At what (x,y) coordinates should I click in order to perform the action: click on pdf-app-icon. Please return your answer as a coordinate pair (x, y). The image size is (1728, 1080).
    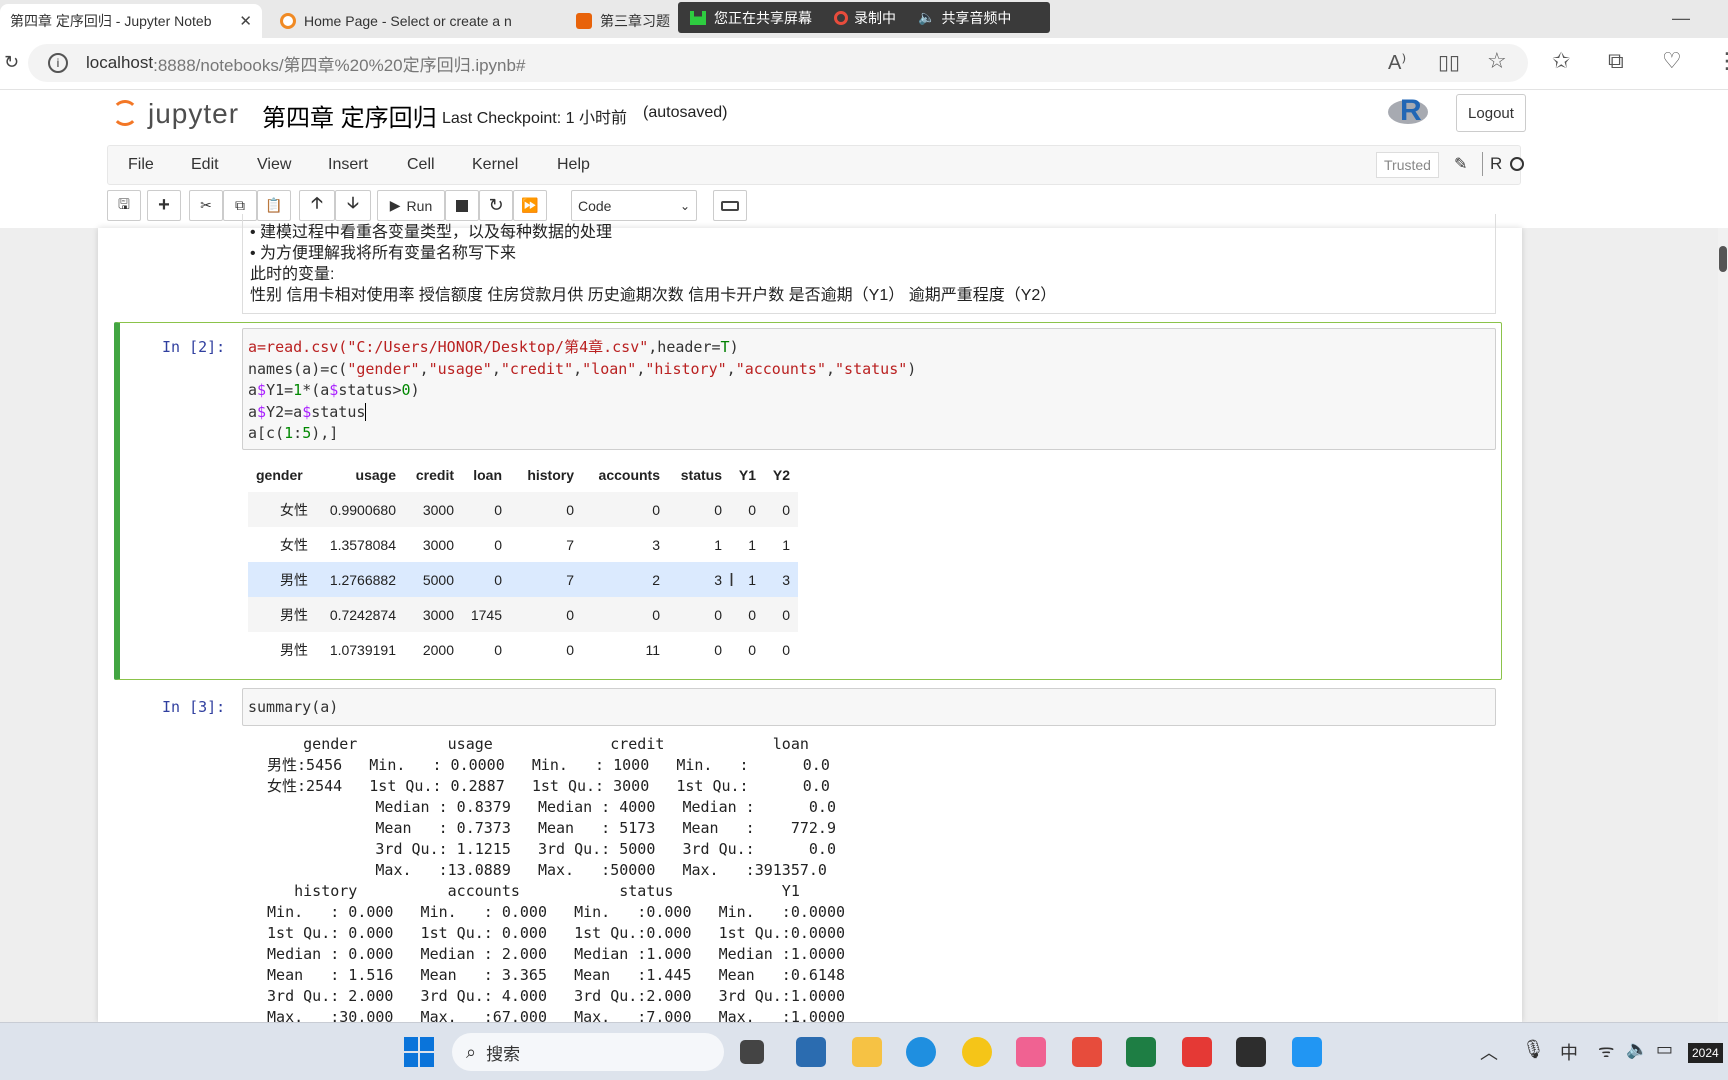
    Looking at the image, I should click on (1087, 1052).